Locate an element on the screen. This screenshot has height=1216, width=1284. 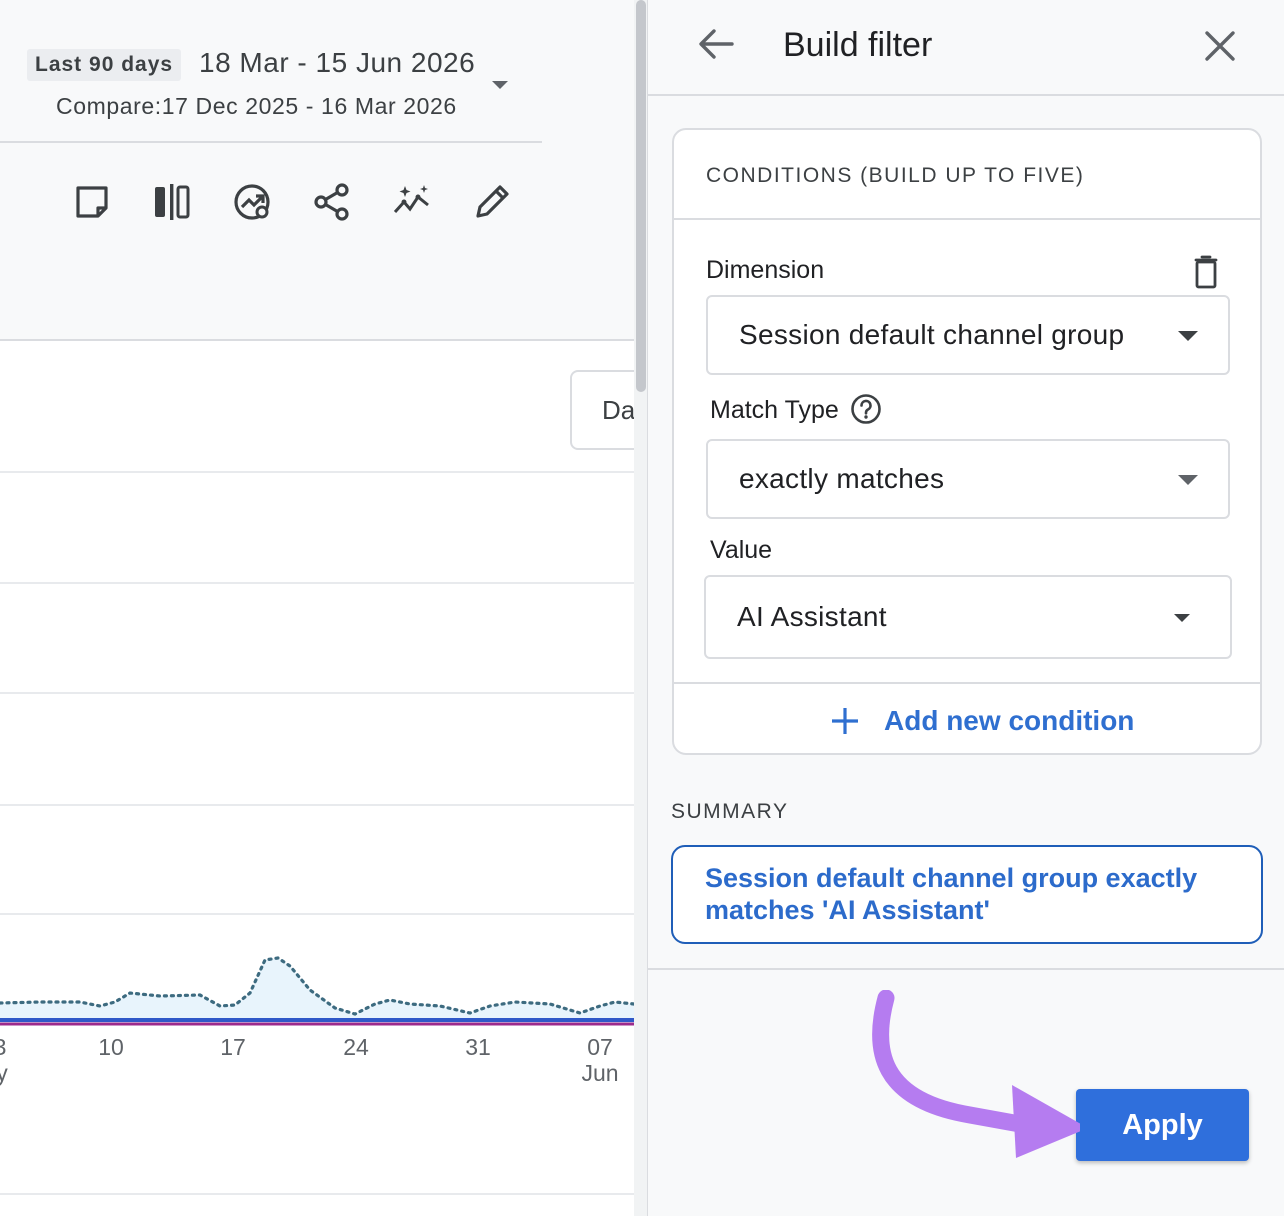
x-month-label: Jun is located at coordinates (600, 1073).